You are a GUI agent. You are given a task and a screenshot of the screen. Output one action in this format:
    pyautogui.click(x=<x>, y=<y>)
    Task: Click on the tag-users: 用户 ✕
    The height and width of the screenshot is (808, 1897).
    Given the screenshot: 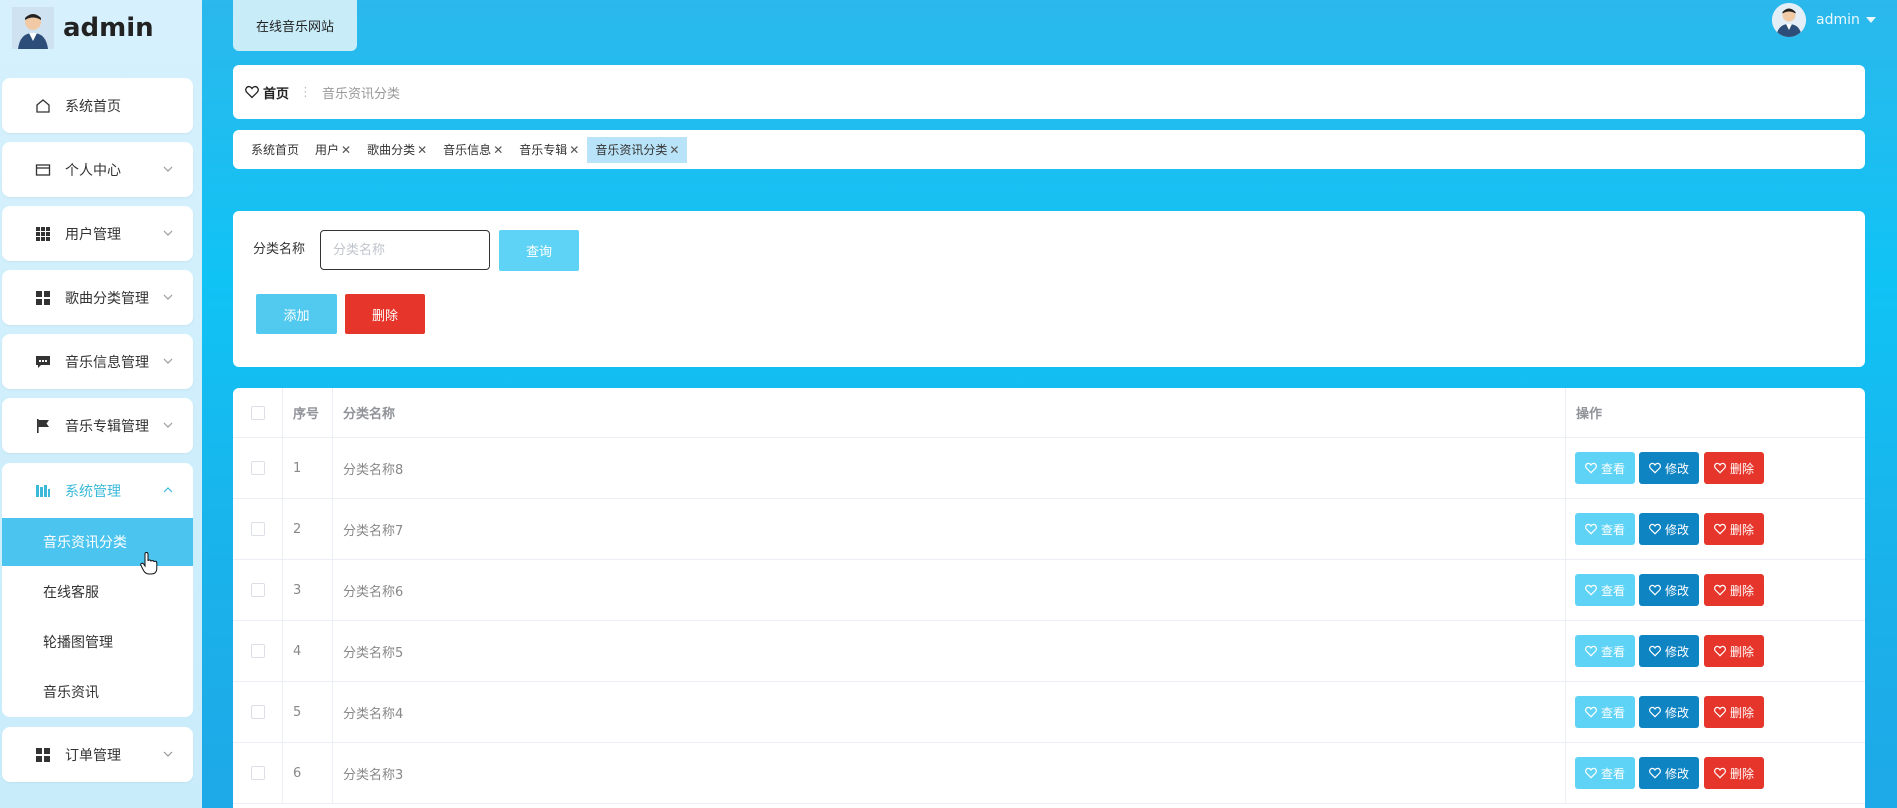 What is the action you would take?
    pyautogui.click(x=333, y=150)
    